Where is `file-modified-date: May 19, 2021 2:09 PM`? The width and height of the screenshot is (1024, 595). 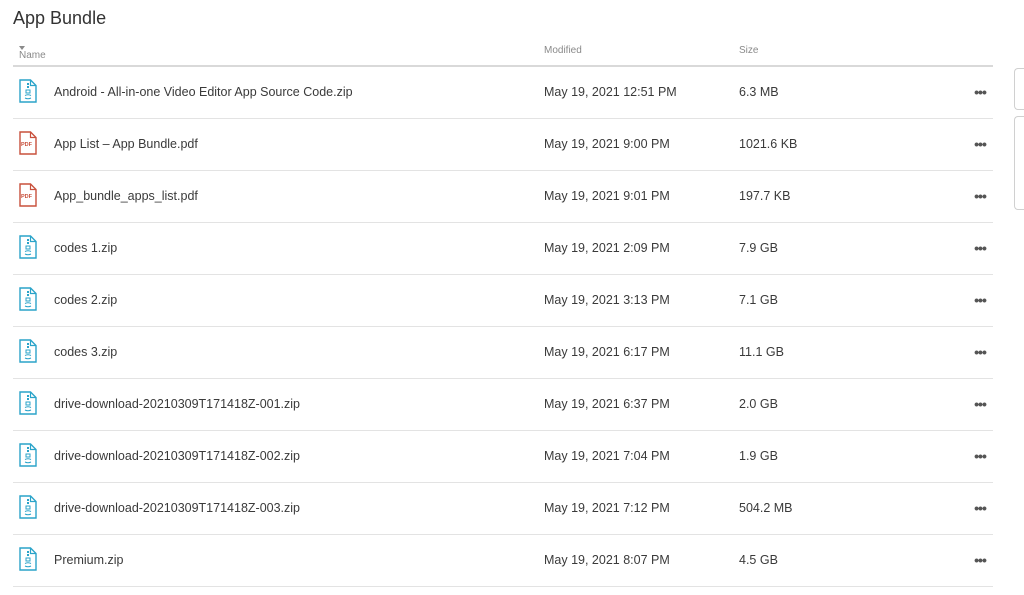
file-modified-date: May 19, 2021 2:09 PM is located at coordinates (607, 248).